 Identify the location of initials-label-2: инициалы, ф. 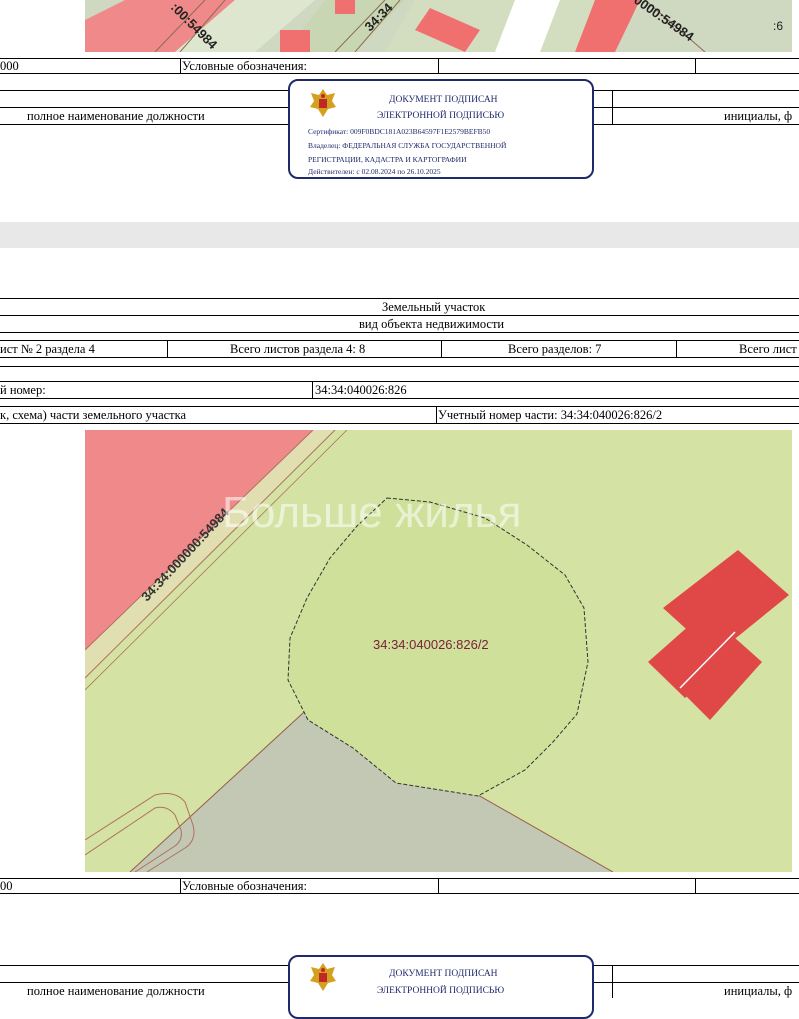
(758, 991).